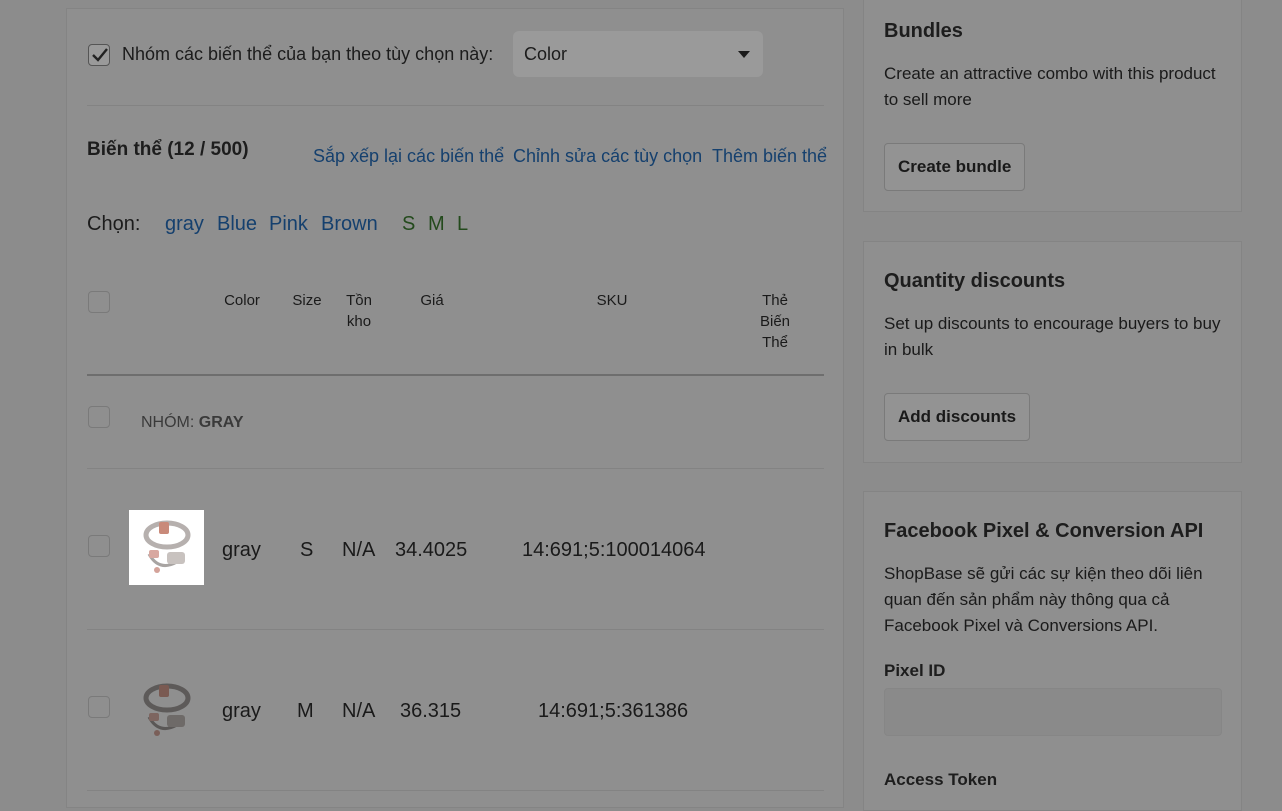  I want to click on checkmark-icon, so click(100, 55).